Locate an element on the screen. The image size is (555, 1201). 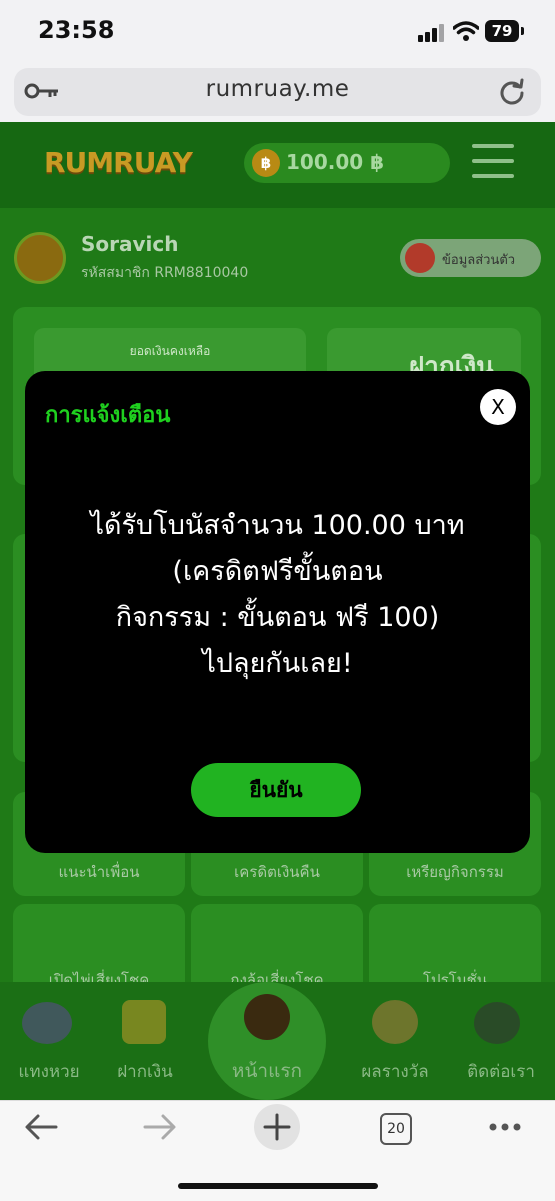
plus-icon is located at coordinates (277, 1127).